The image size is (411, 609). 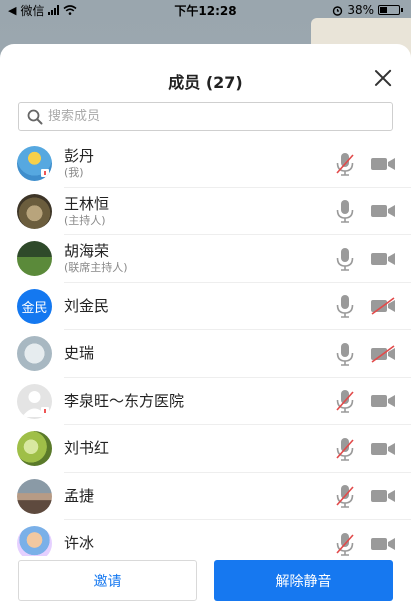 I want to click on alarm-icon, so click(x=338, y=10).